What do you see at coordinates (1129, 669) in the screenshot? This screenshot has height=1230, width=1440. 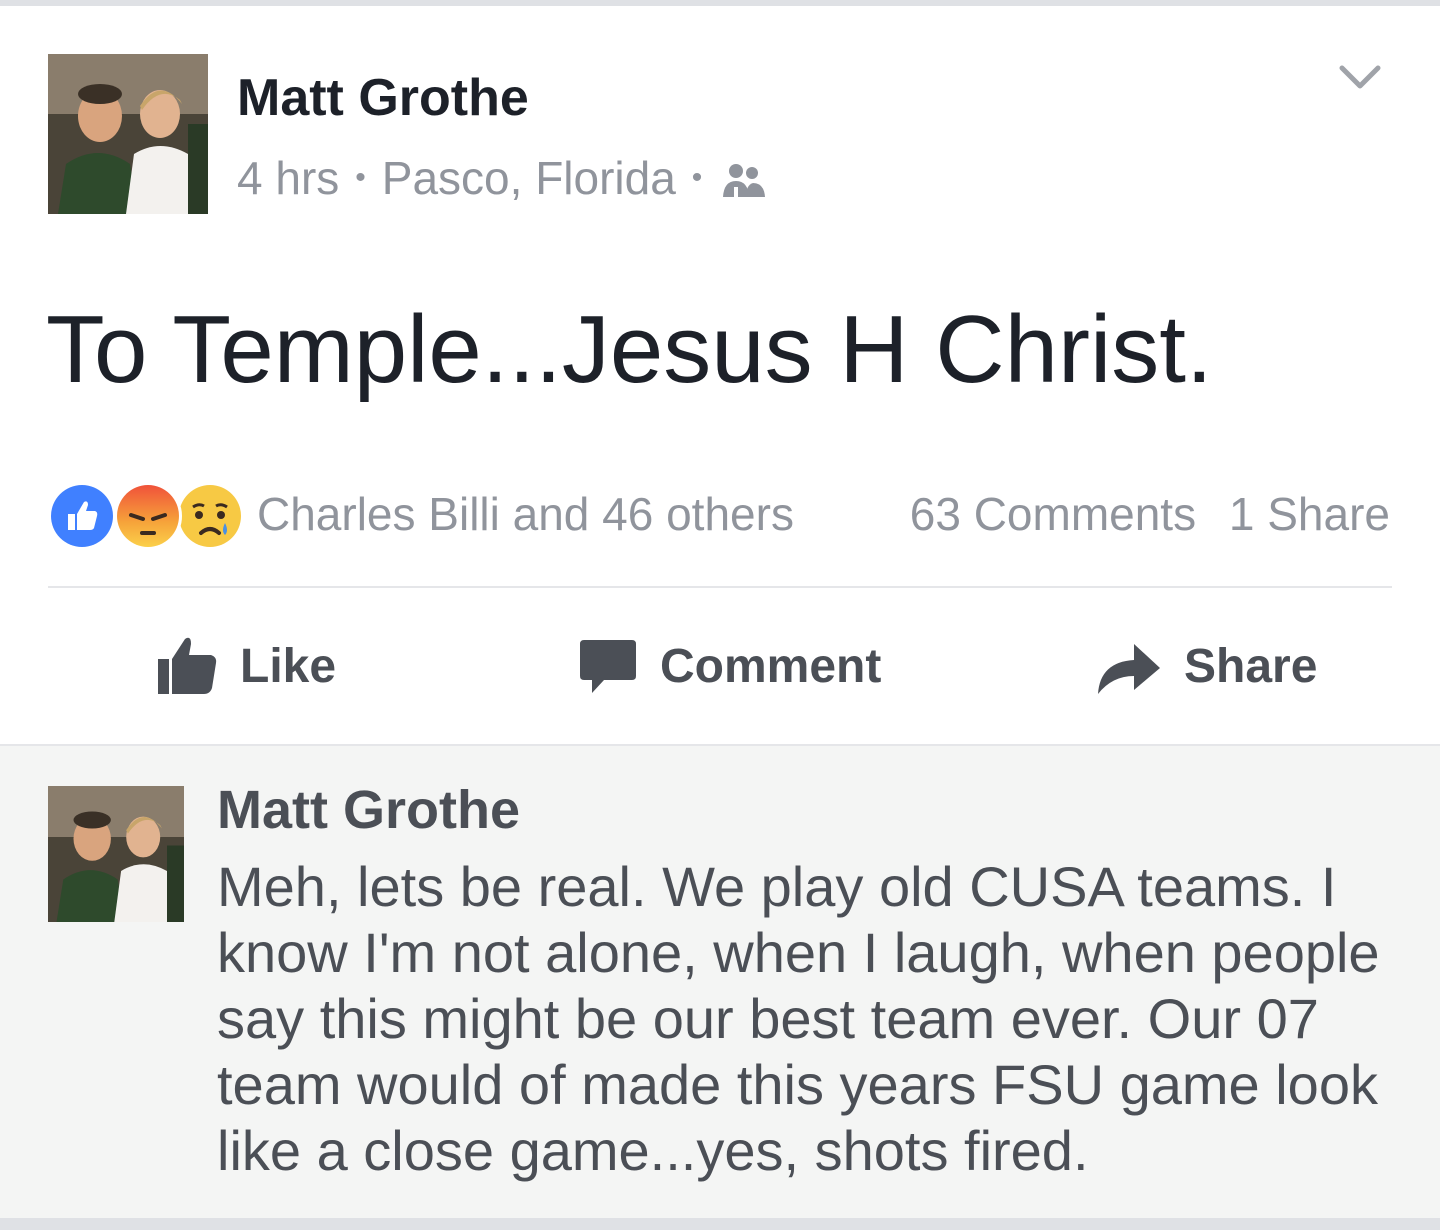 I see `share-arrow-icon` at bounding box center [1129, 669].